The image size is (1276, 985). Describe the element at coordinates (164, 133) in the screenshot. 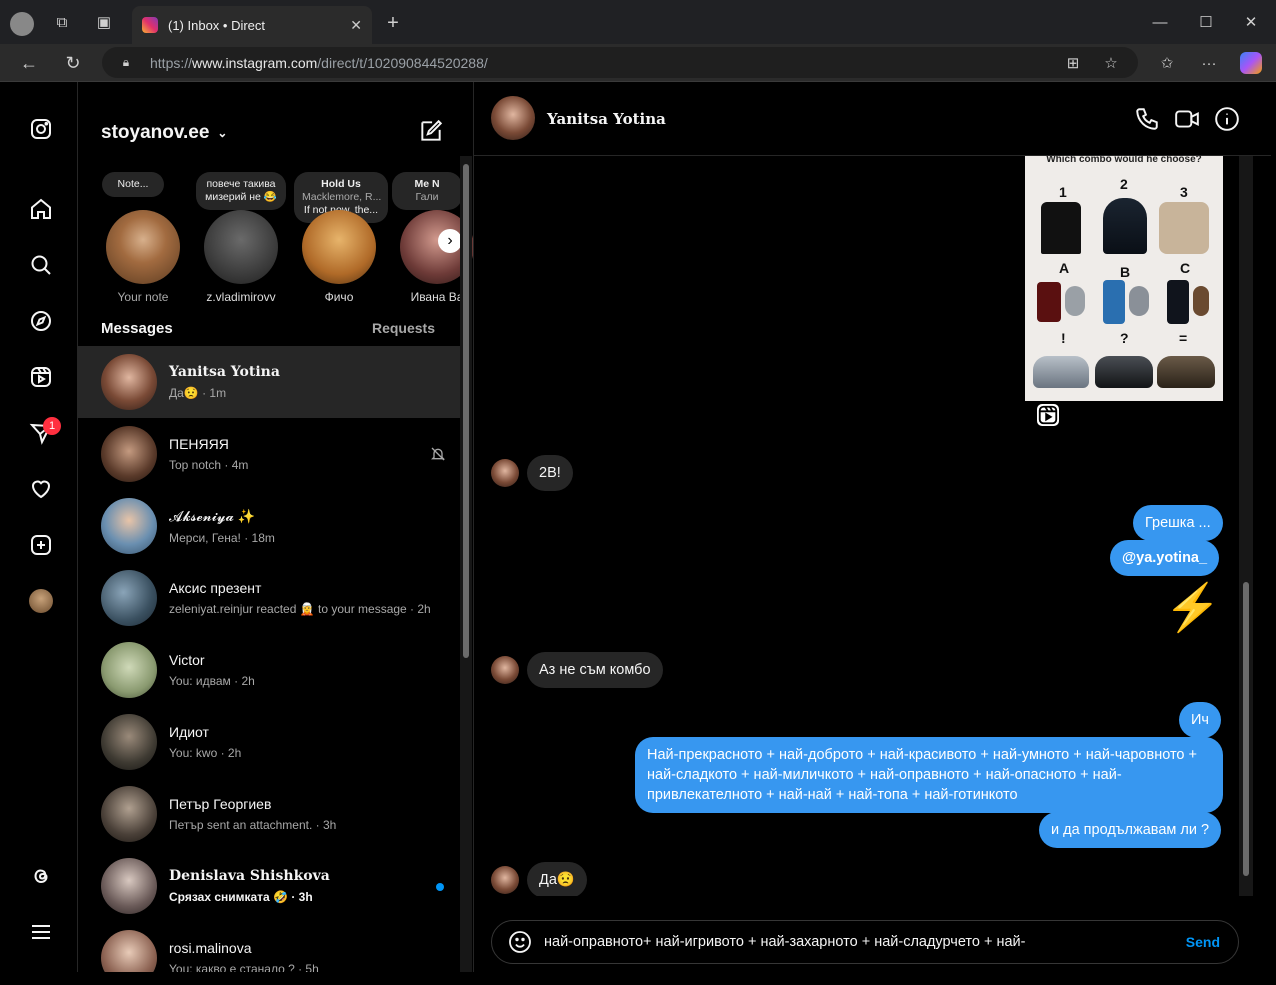

I see `account-switcher: stoyanov.ee ⌄` at that location.